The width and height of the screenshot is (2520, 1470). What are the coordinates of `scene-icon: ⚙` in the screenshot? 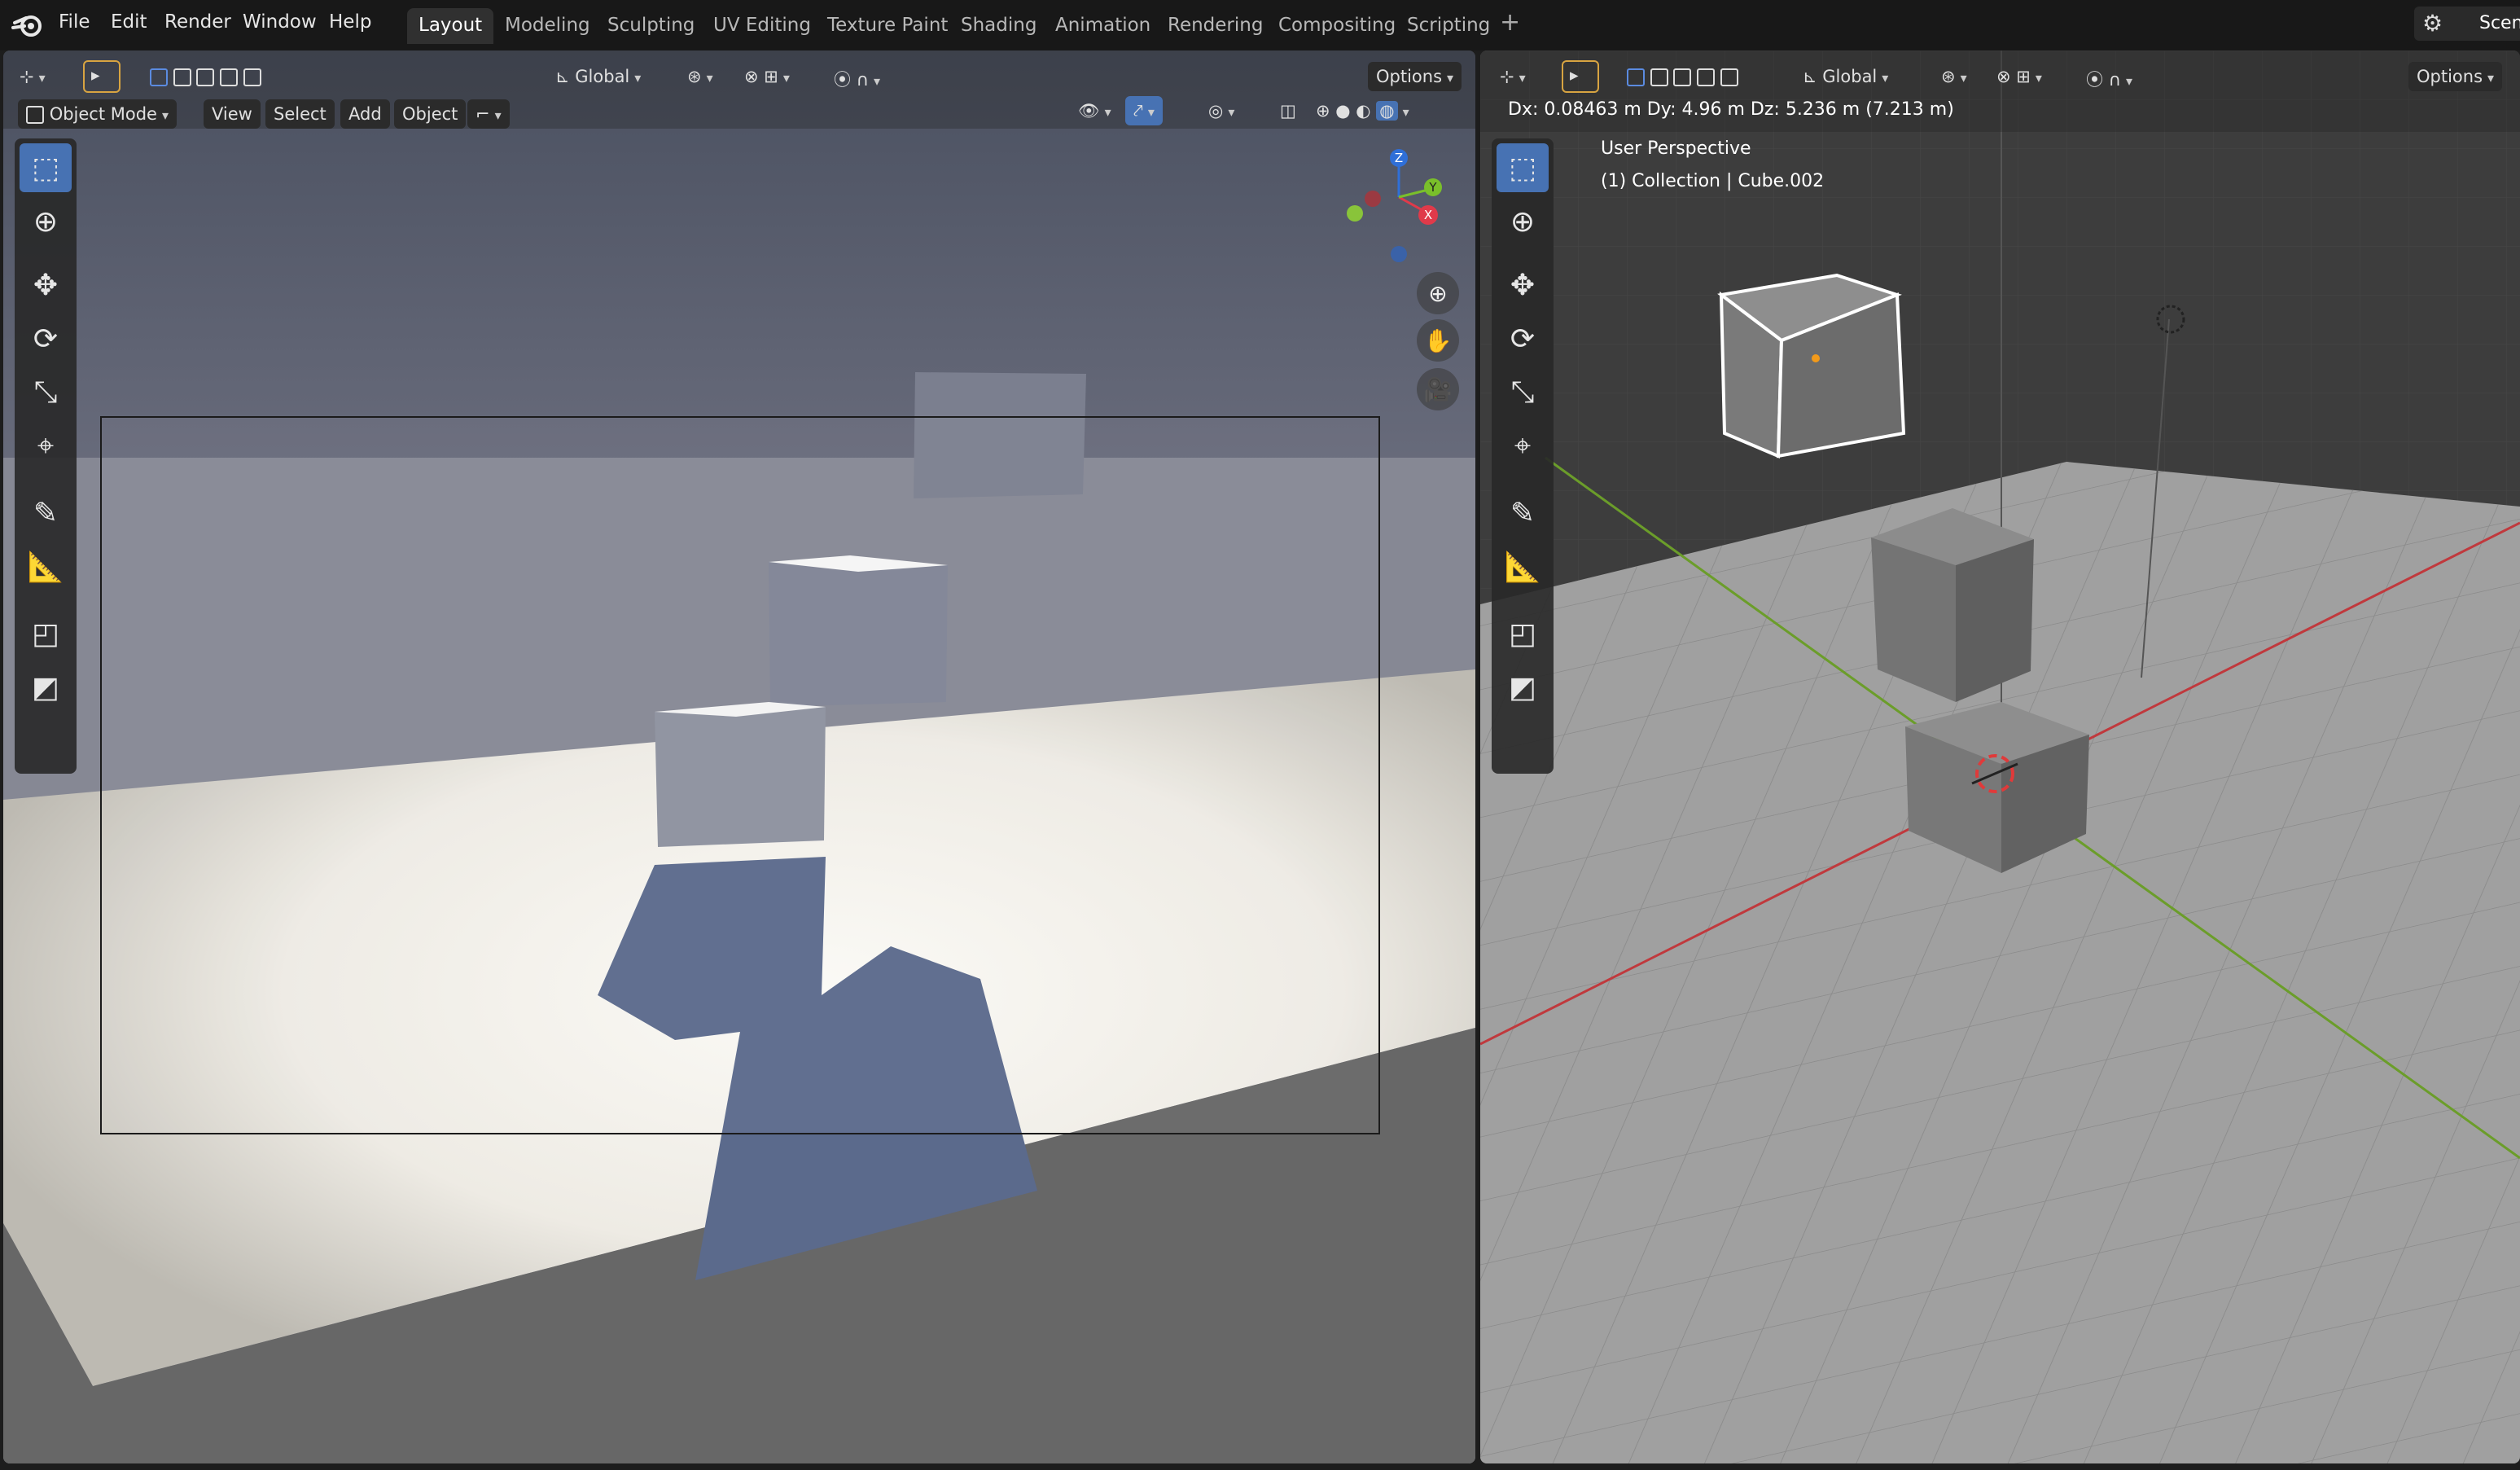 It's located at (2433, 23).